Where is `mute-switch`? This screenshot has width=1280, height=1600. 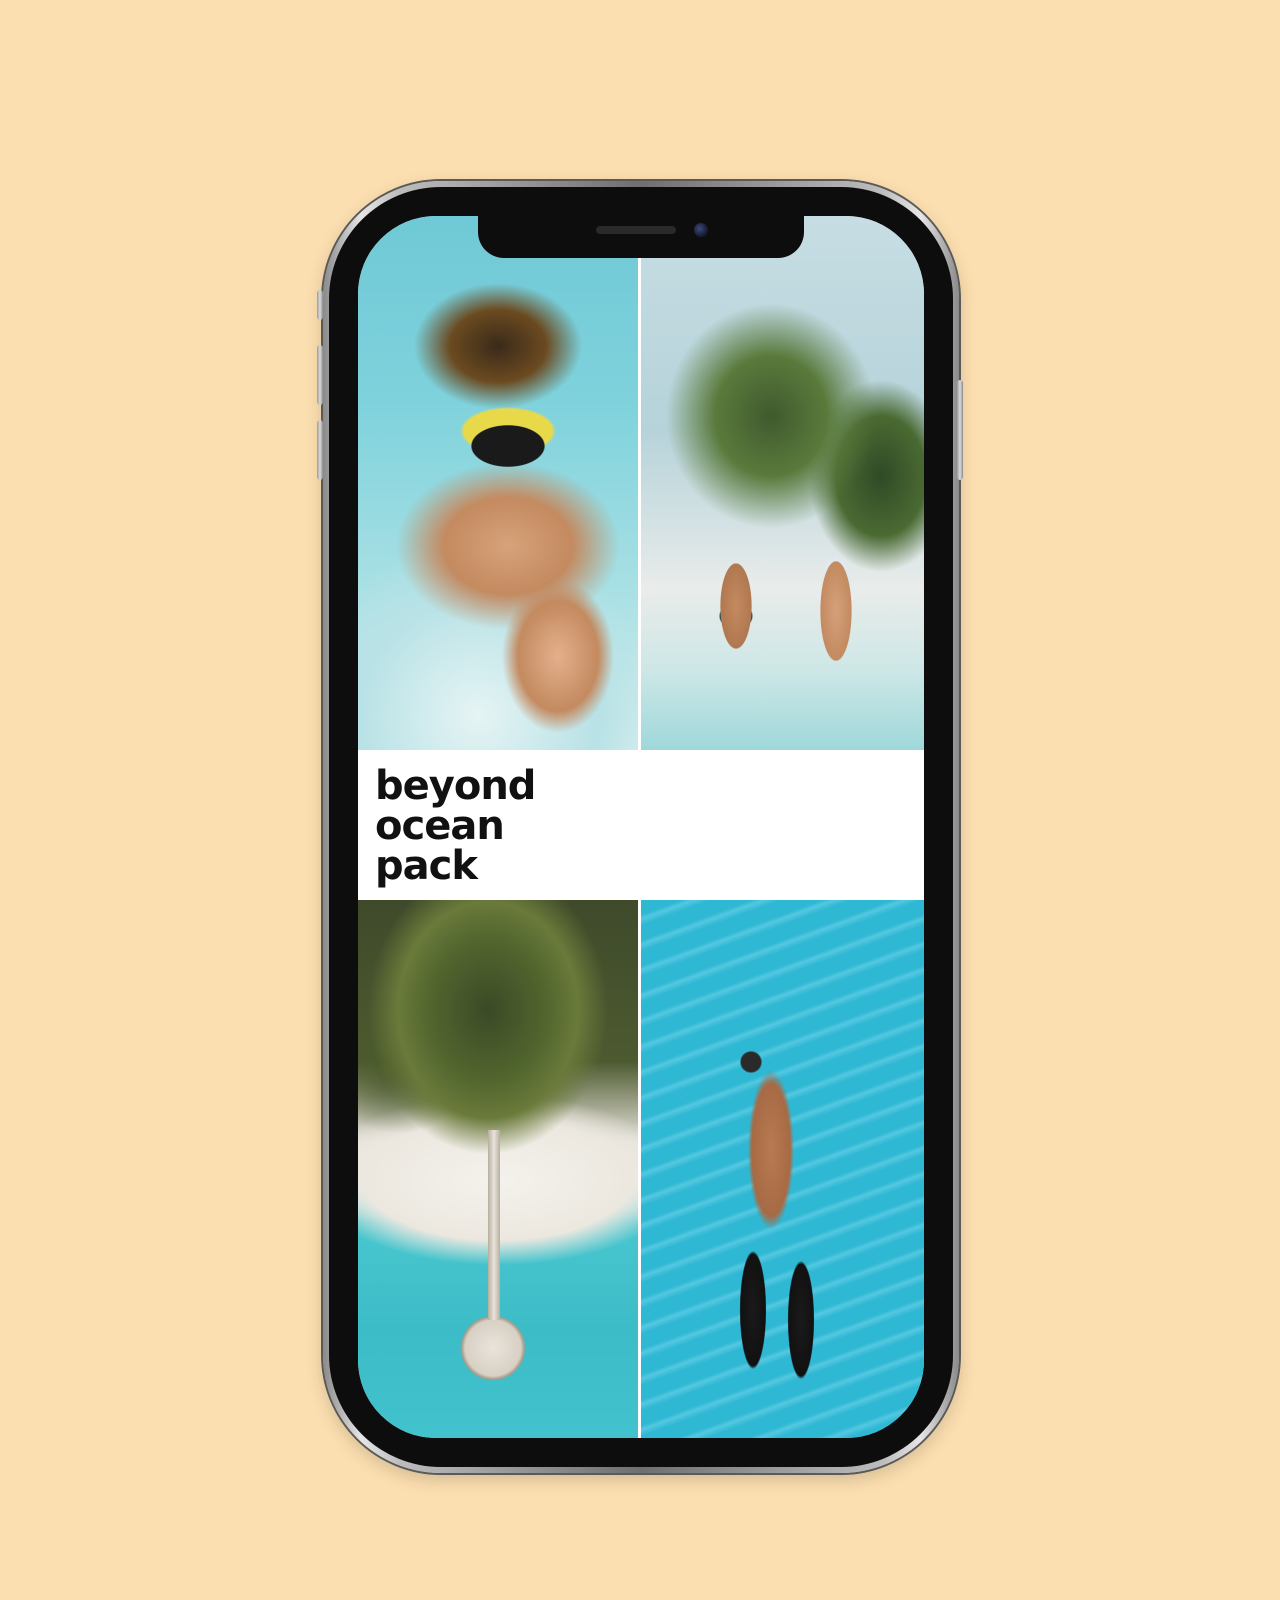 mute-switch is located at coordinates (320, 305).